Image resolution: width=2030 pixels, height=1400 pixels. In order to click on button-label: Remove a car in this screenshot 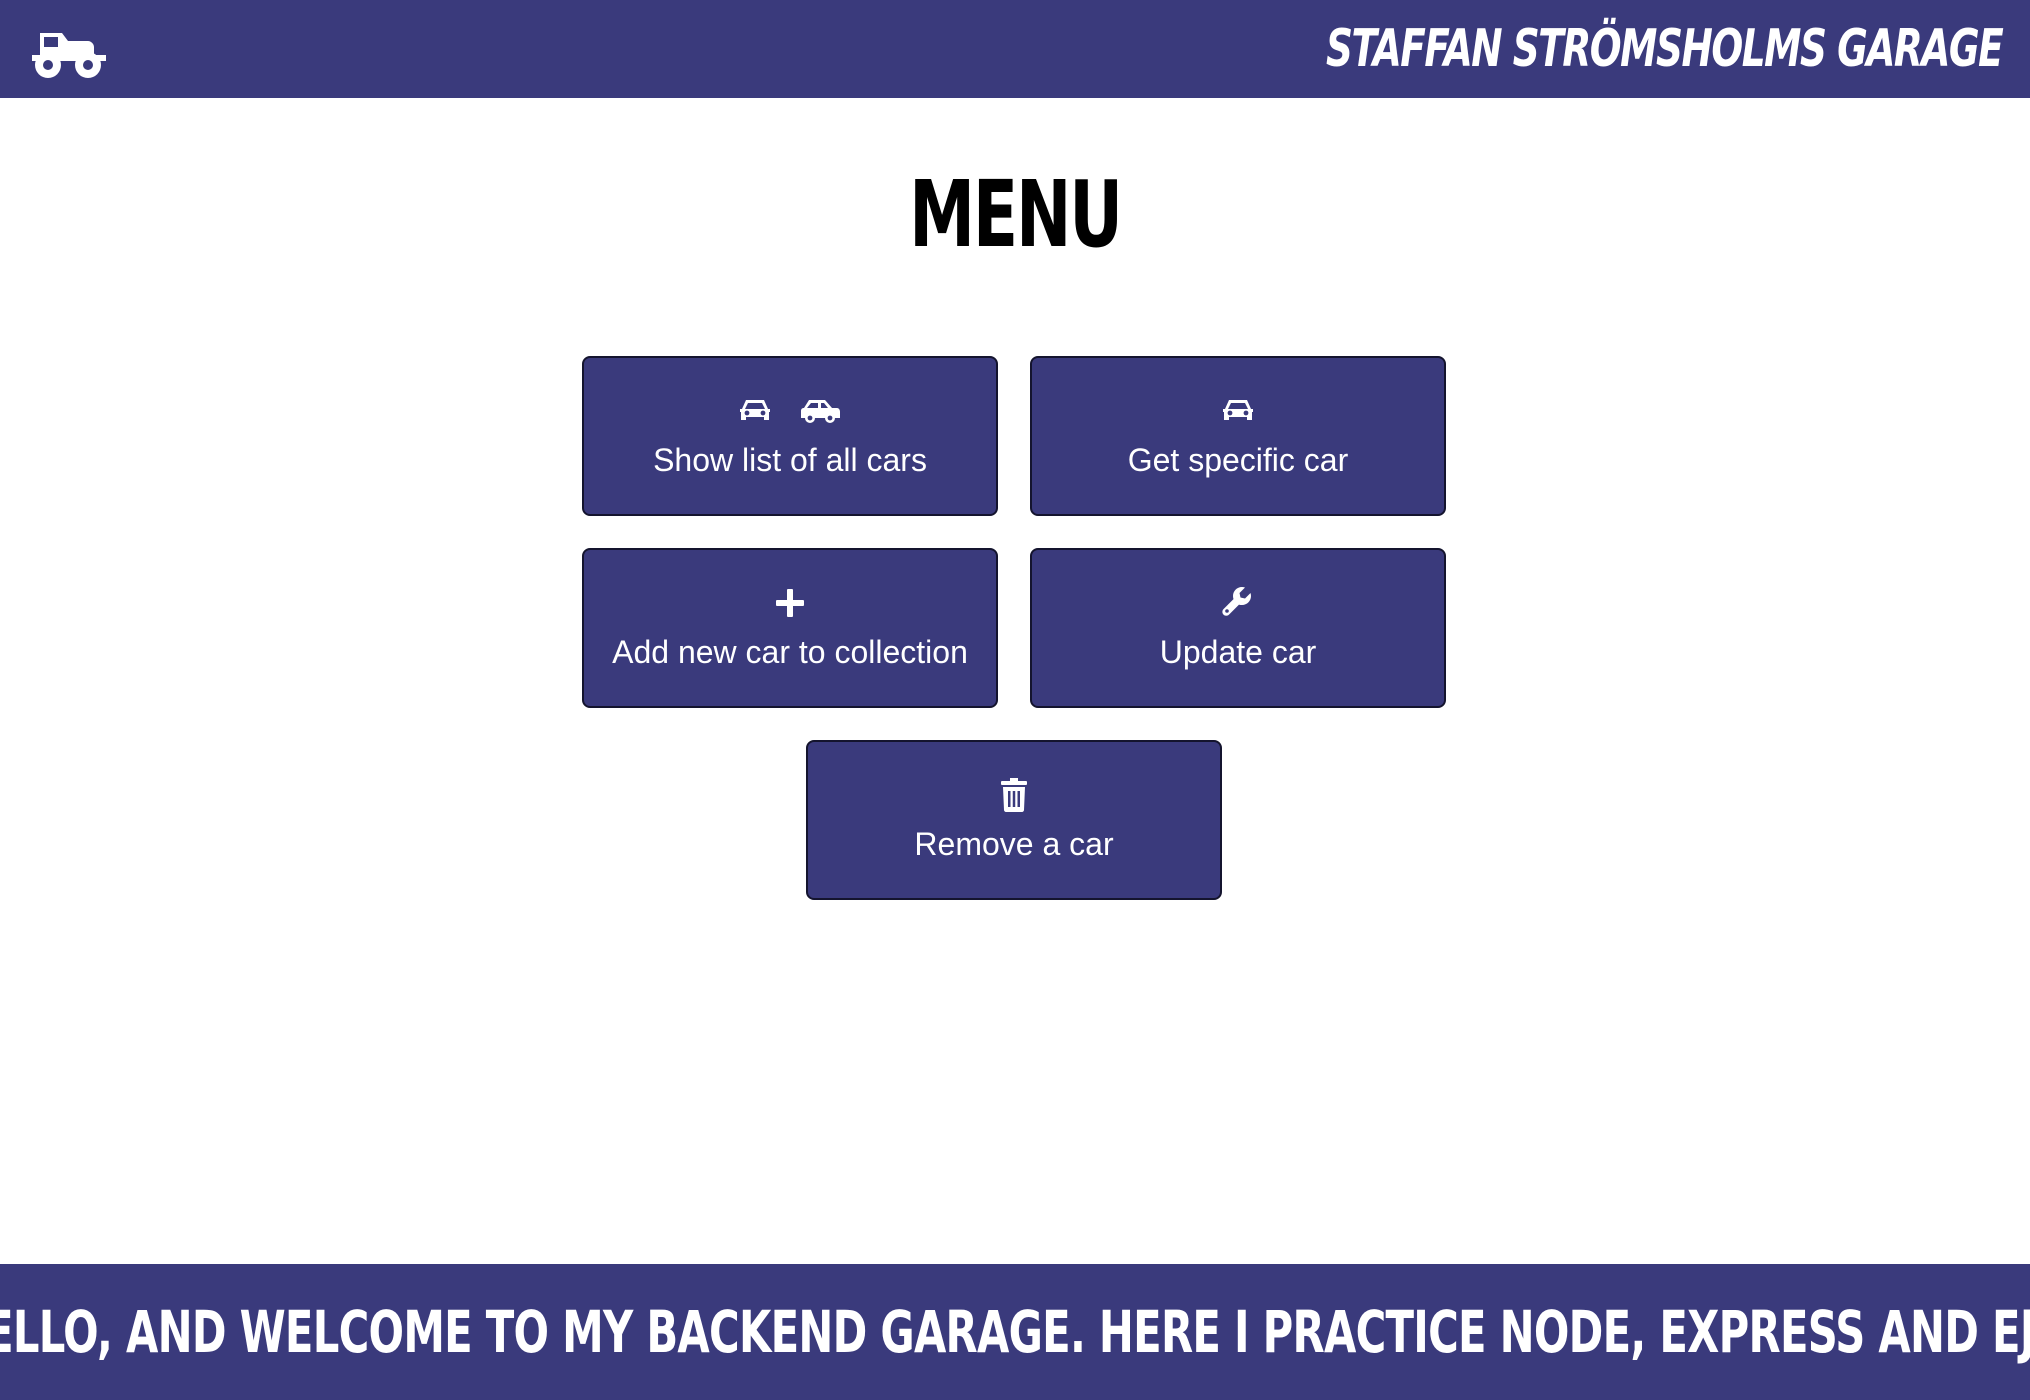, I will do `click(1014, 844)`.